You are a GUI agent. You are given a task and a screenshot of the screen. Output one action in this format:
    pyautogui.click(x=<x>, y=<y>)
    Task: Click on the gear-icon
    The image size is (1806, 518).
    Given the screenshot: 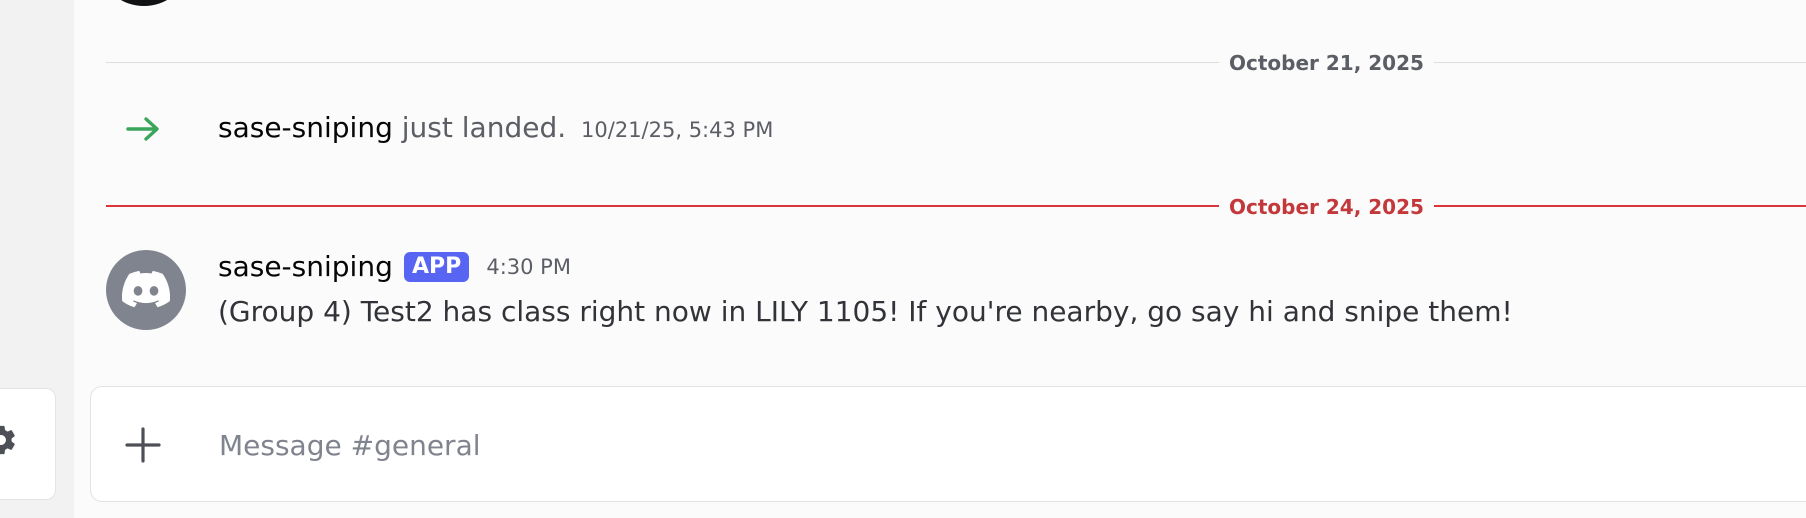 What is the action you would take?
    pyautogui.click(x=9, y=440)
    